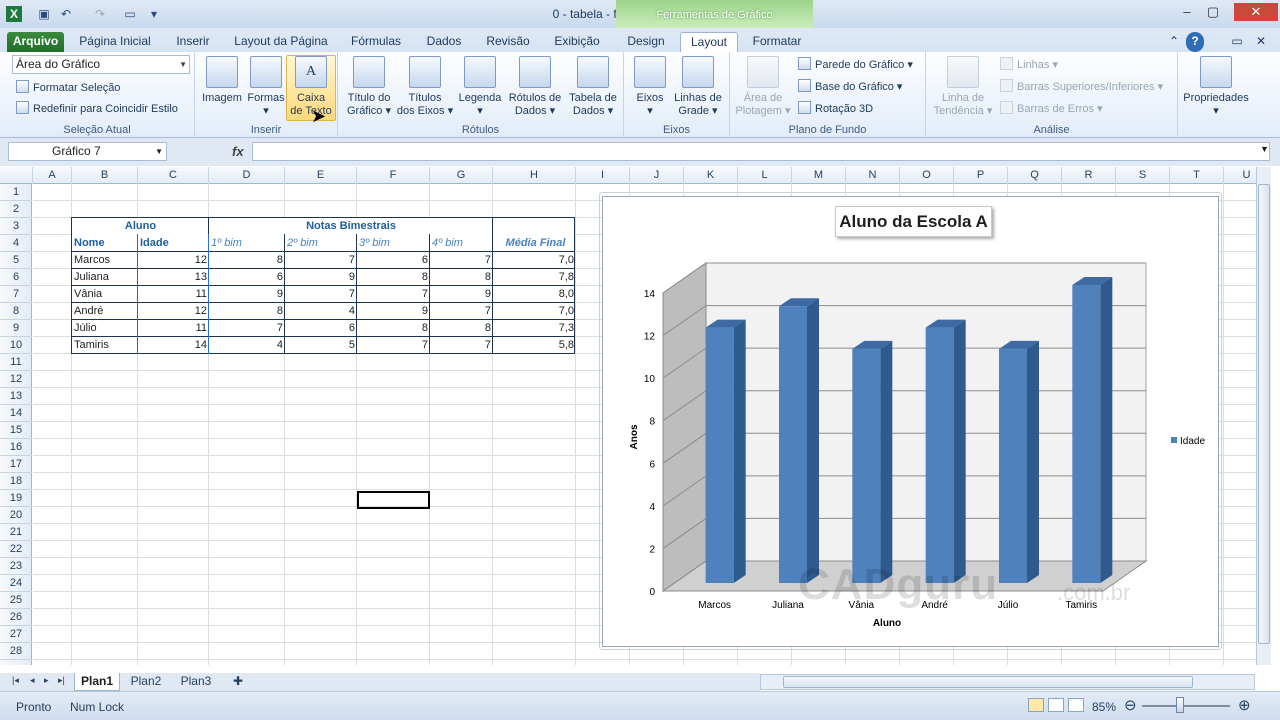  What do you see at coordinates (16, 294) in the screenshot?
I see `row-header-7: 7` at bounding box center [16, 294].